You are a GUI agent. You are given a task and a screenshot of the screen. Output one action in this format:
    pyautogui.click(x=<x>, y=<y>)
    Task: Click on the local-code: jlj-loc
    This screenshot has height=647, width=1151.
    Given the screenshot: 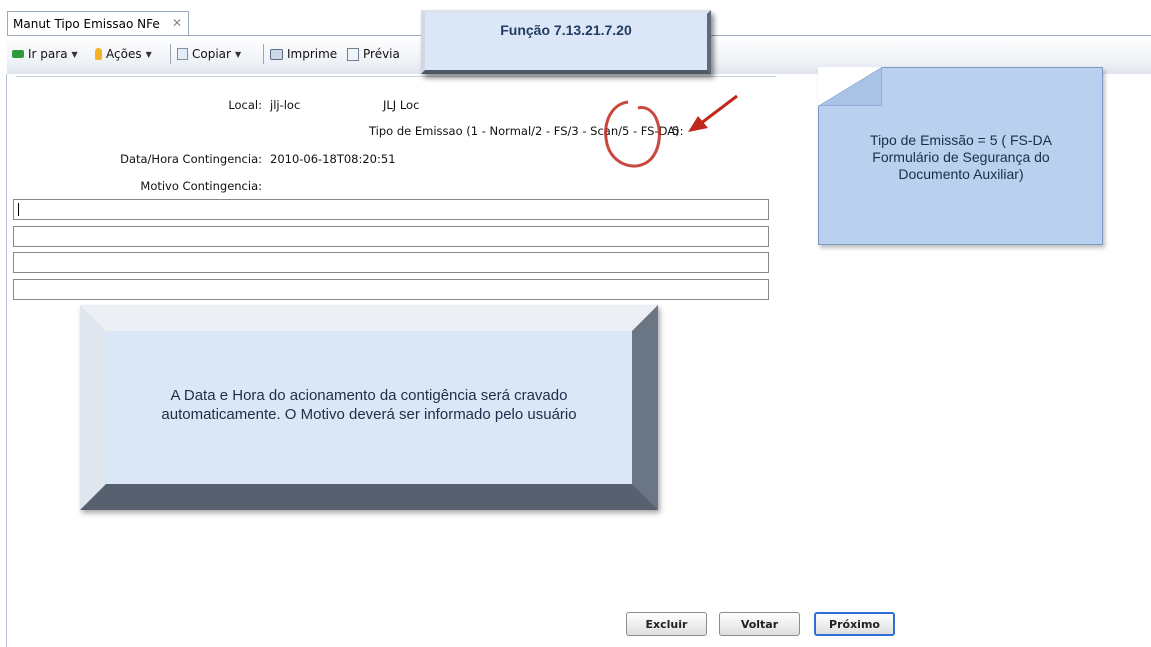 What is the action you would take?
    pyautogui.click(x=285, y=105)
    